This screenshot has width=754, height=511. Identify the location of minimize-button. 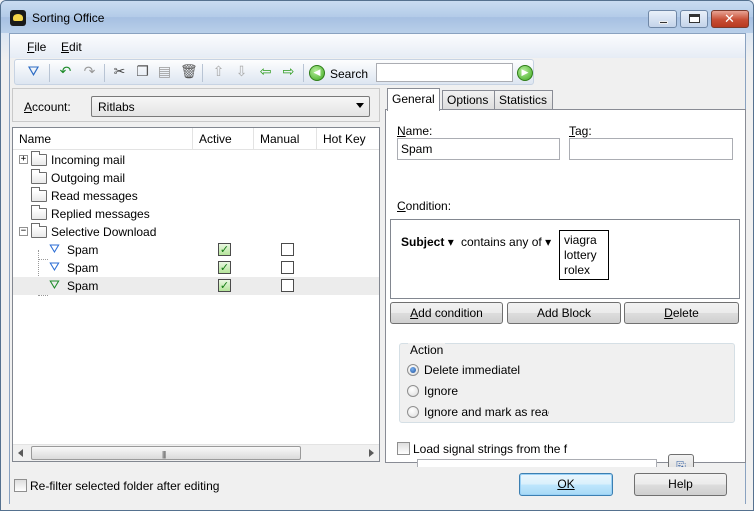
(662, 19).